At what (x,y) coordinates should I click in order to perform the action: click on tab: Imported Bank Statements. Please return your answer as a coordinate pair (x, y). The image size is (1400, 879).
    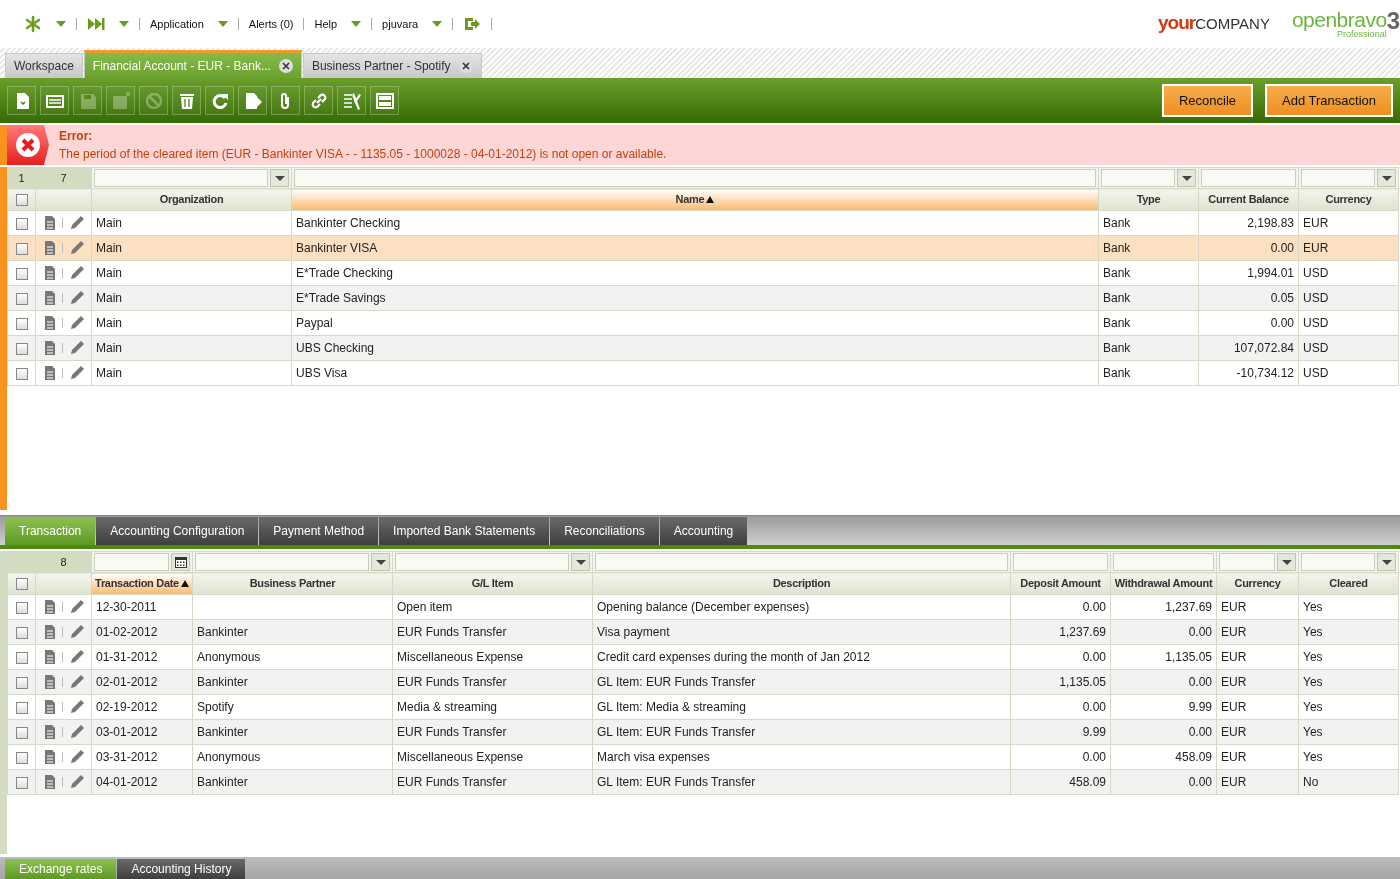
    Looking at the image, I should click on (464, 531).